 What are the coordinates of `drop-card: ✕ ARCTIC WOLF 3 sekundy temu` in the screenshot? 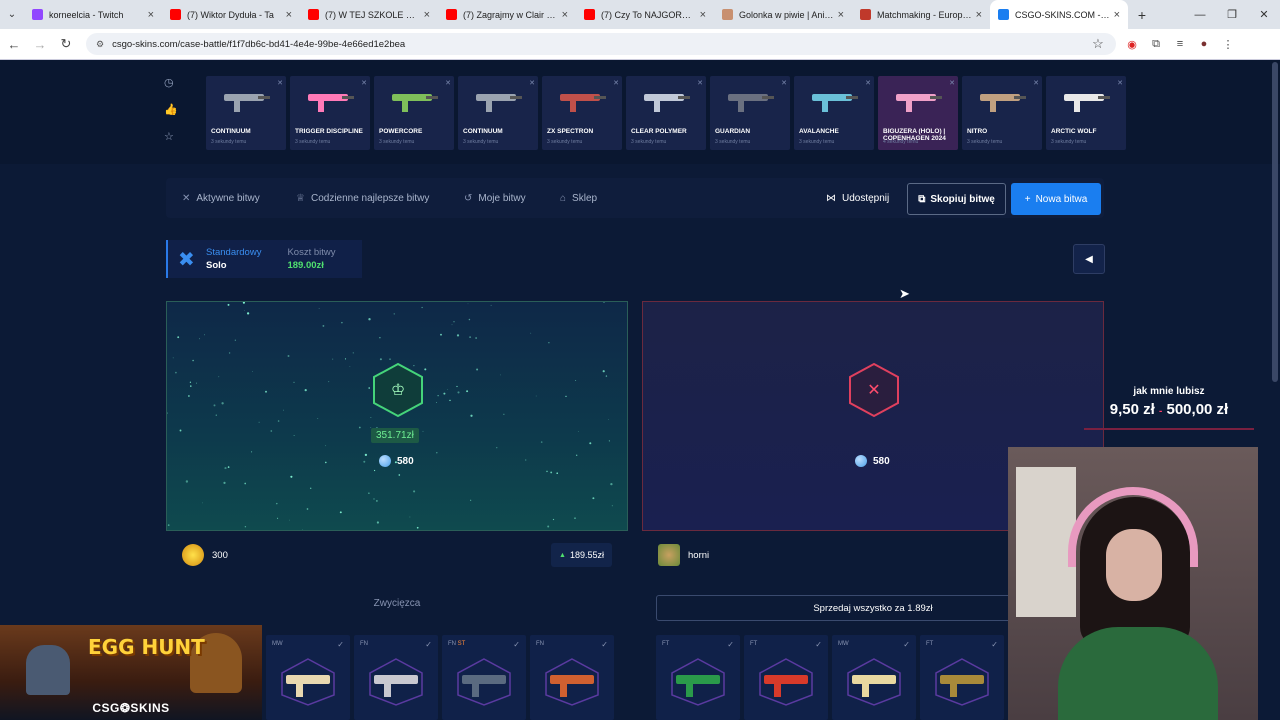 It's located at (1086, 113).